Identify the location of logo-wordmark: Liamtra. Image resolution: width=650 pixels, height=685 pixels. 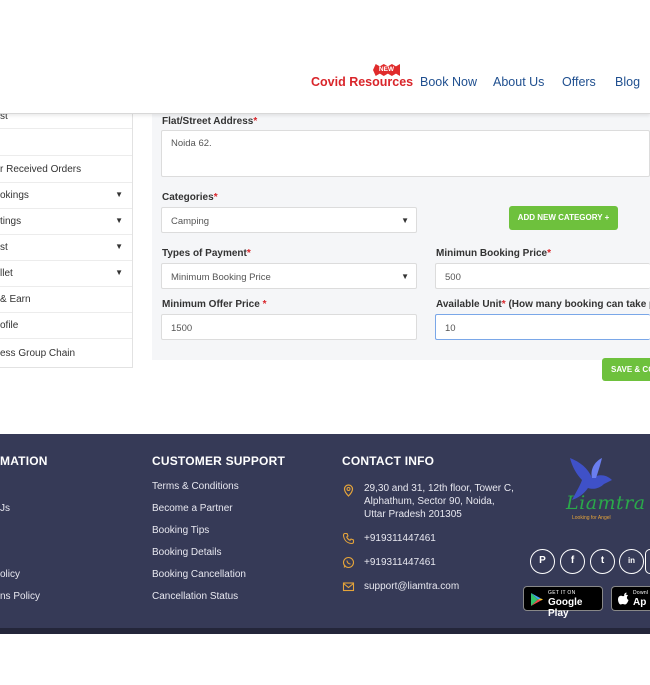
(606, 503).